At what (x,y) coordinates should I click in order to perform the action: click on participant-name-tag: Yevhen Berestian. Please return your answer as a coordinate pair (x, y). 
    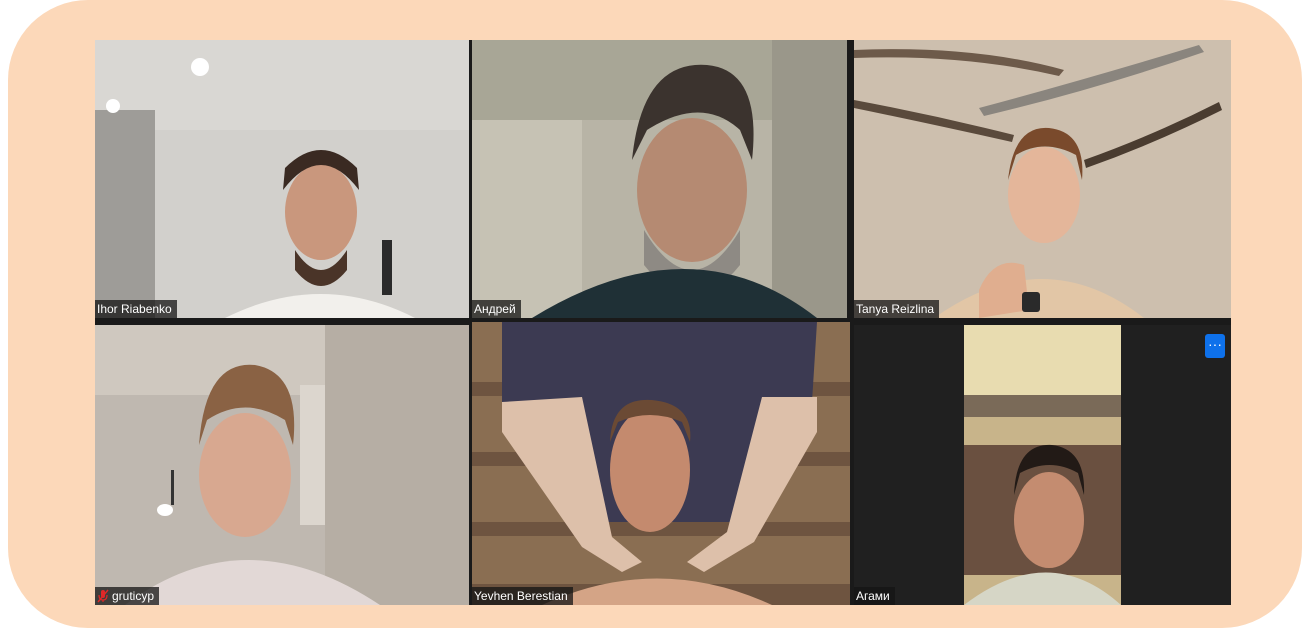
    Looking at the image, I should click on (522, 596).